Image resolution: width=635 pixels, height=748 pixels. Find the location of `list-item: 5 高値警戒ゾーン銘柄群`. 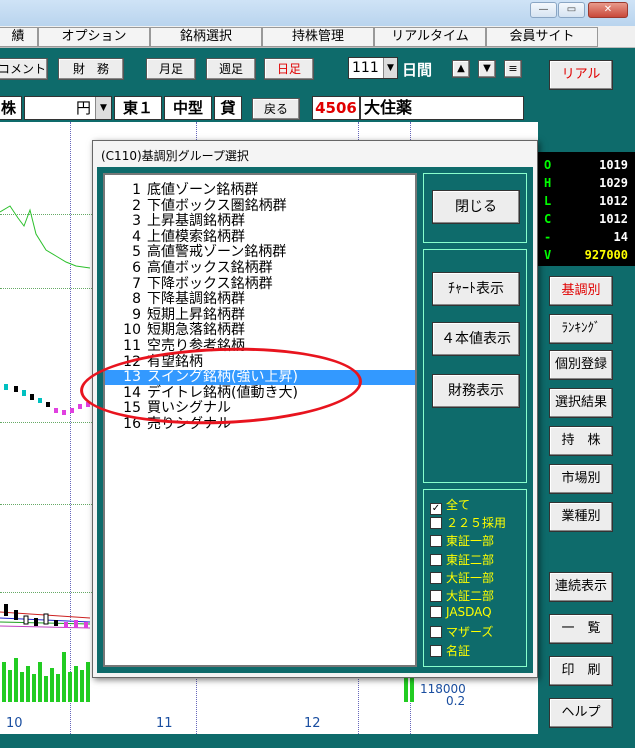

list-item: 5 高値警戒ゾーン銘柄群 is located at coordinates (260, 252).